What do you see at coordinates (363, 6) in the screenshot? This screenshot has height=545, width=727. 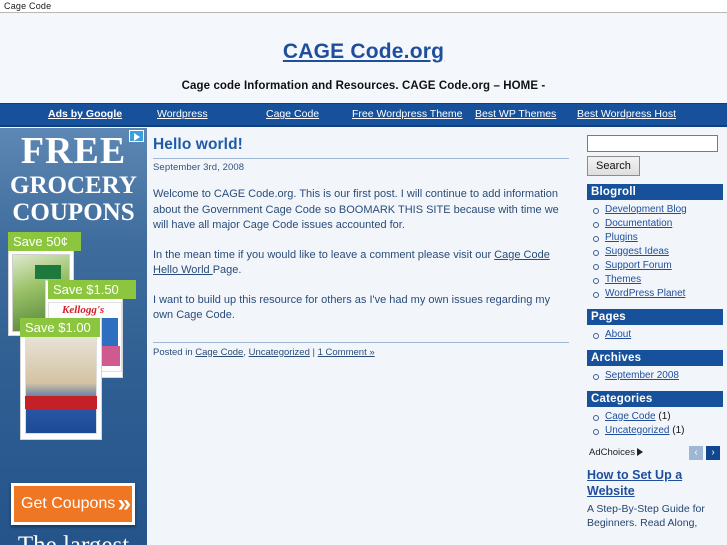 I see `browser-tab-strip: Cage Code` at bounding box center [363, 6].